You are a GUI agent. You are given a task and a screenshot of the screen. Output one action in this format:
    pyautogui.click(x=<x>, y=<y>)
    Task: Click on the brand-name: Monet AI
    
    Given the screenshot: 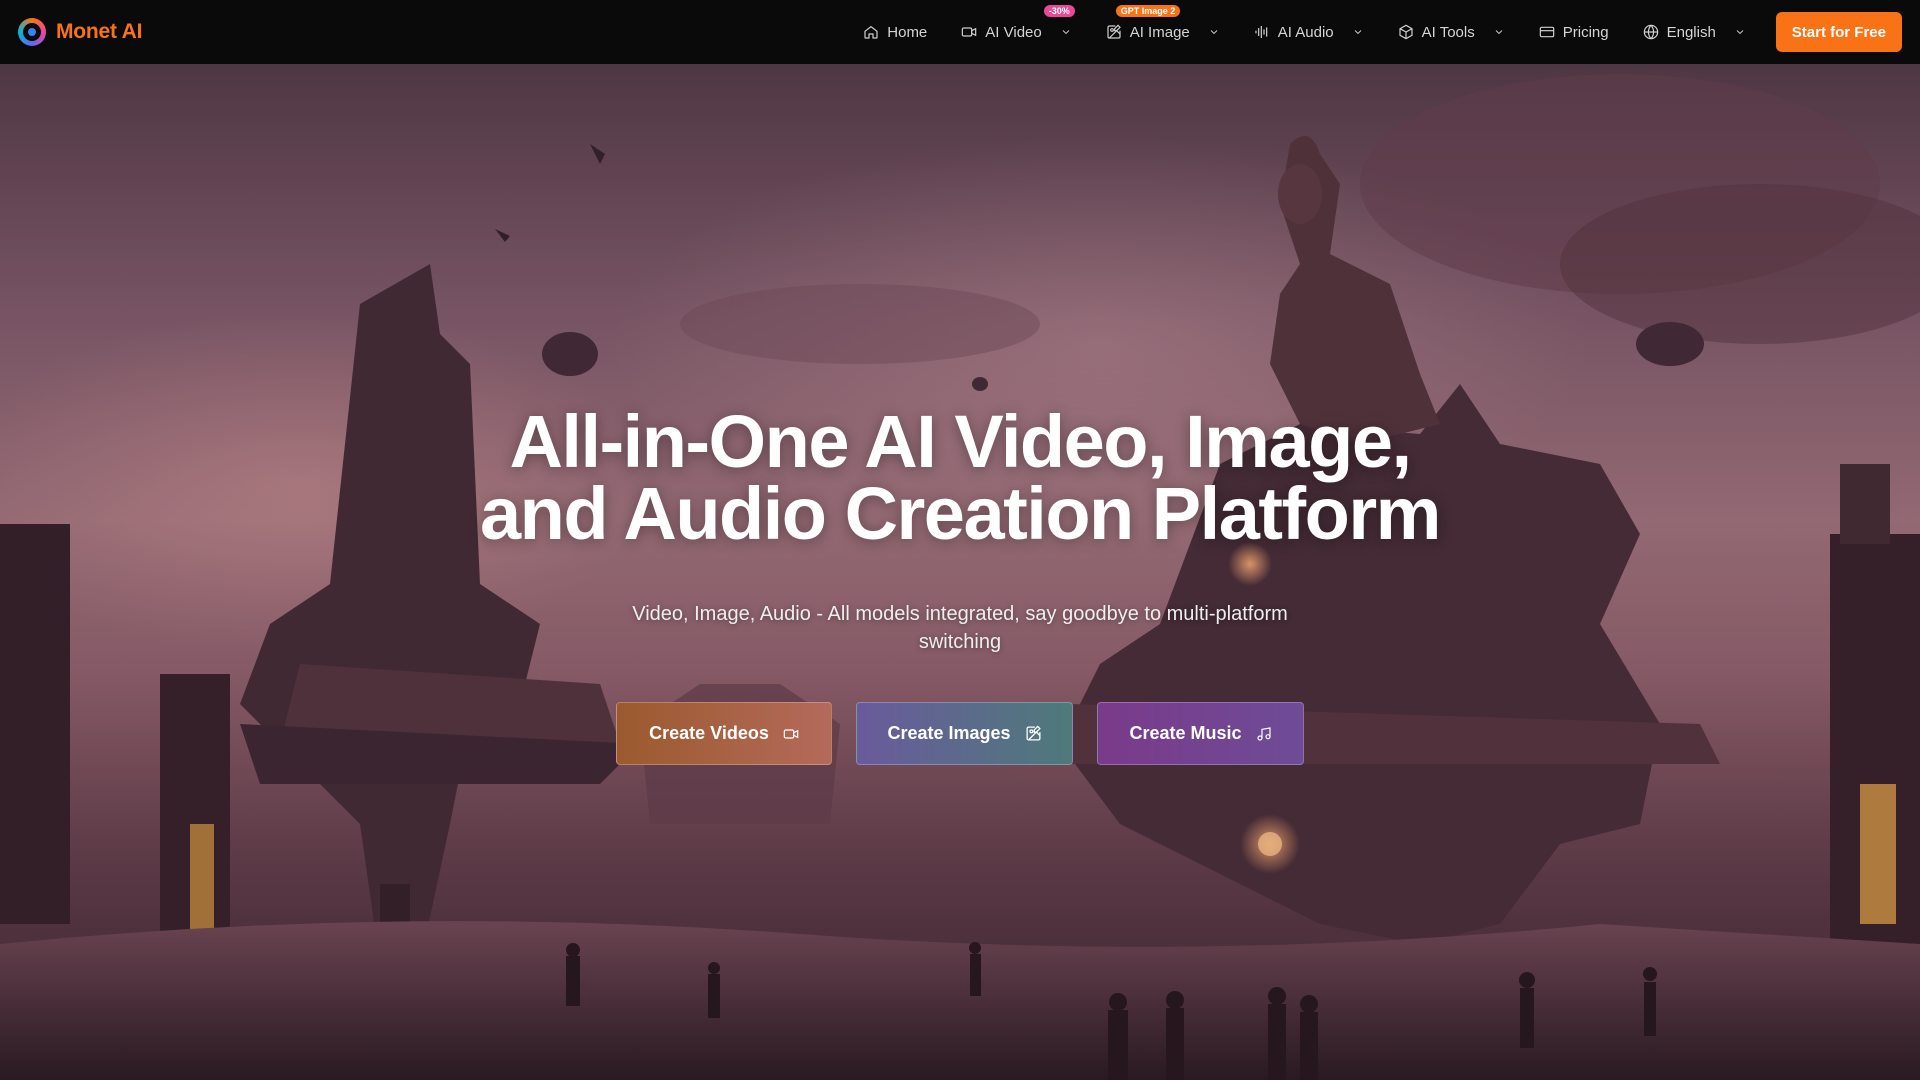 What is the action you would take?
    pyautogui.click(x=99, y=31)
    